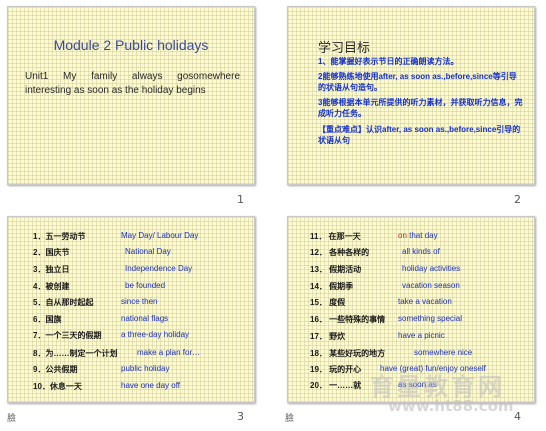 Image resolution: width=546 pixels, height=431 pixels. Describe the element at coordinates (51, 269) in the screenshot. I see `vocab-chinese: 3．独立日` at that location.